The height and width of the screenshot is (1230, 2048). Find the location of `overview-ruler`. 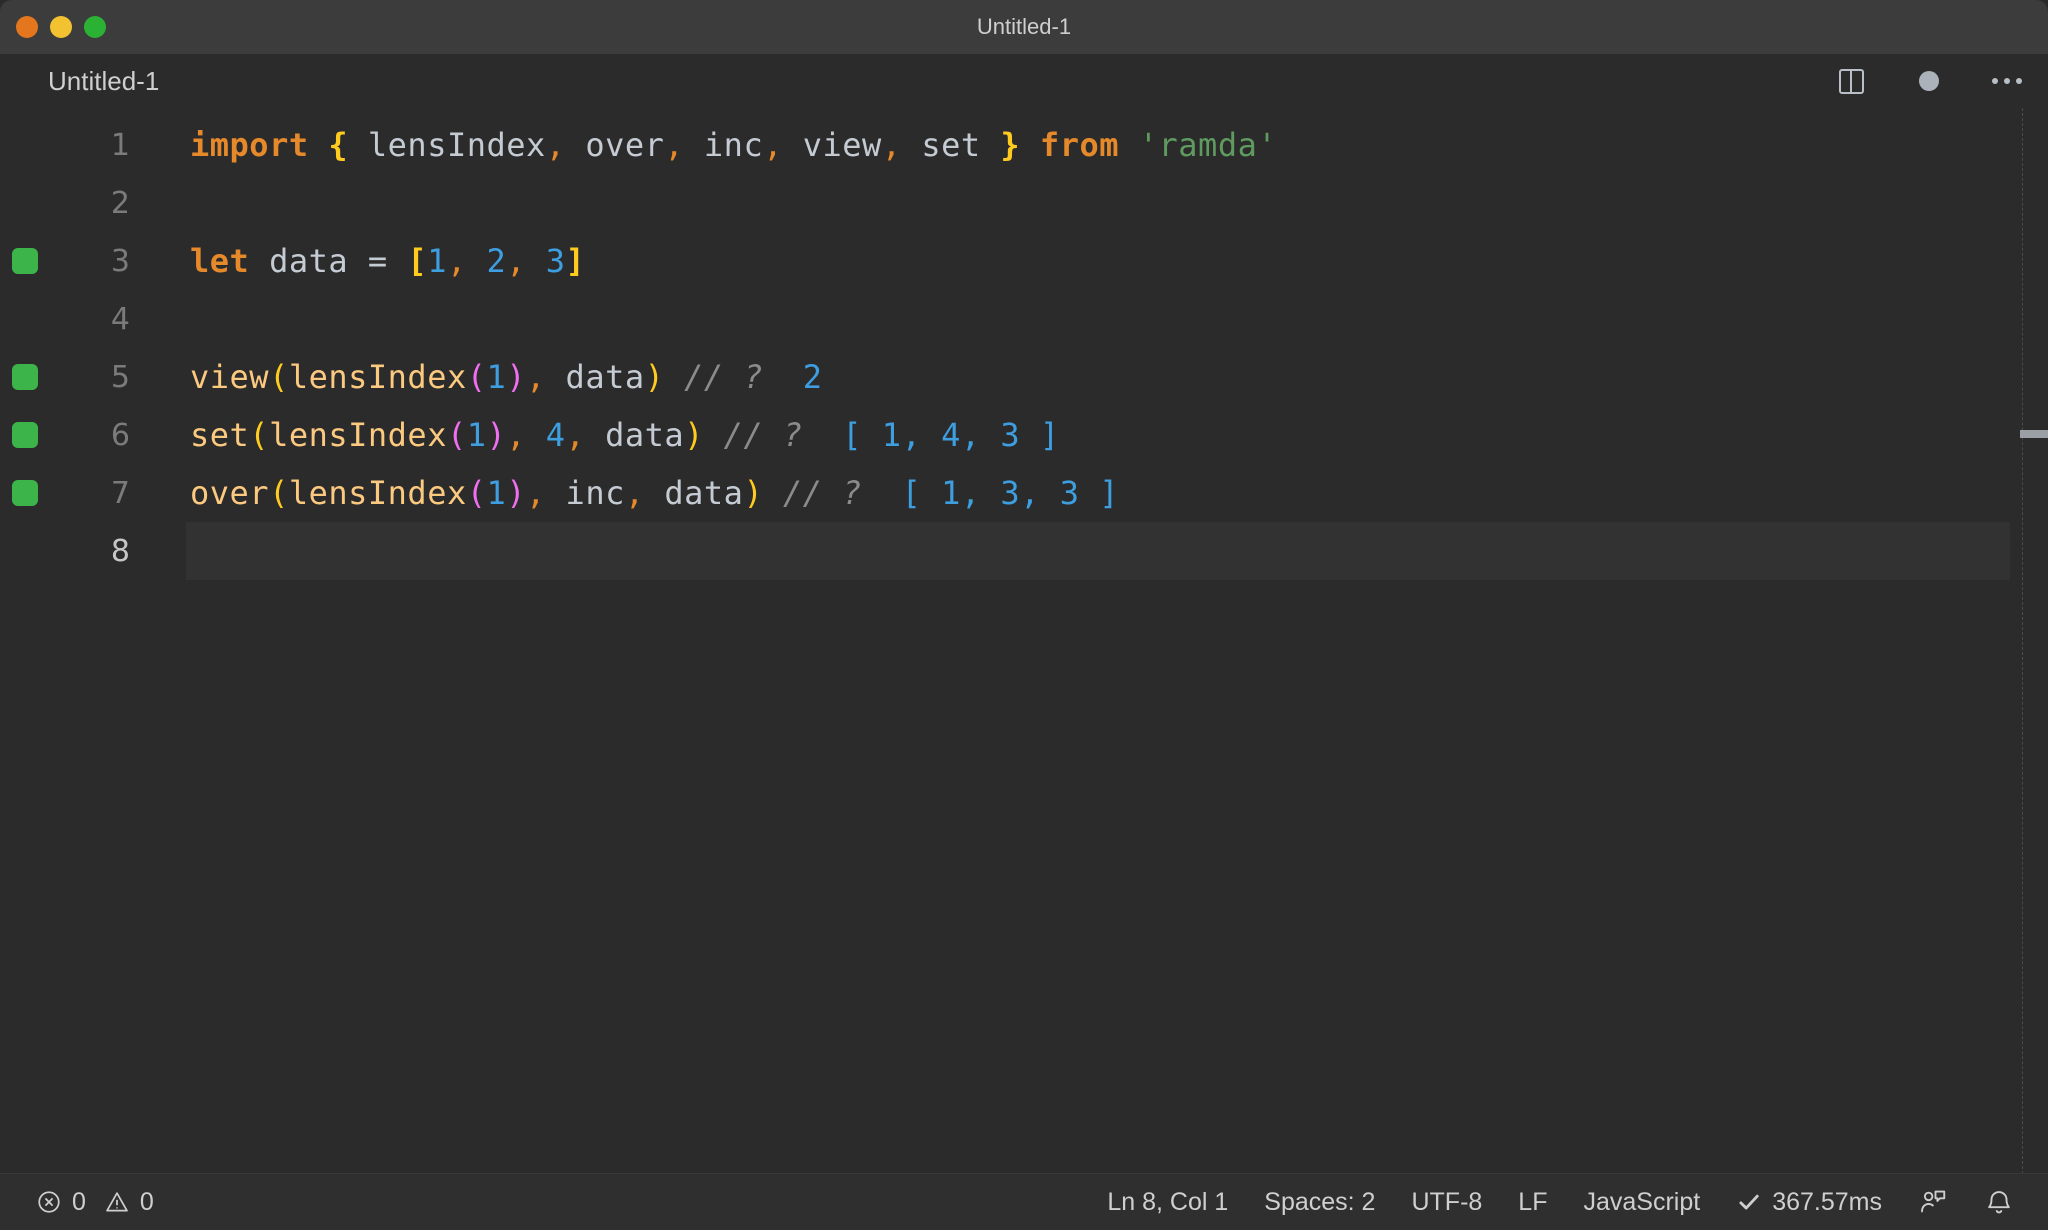

overview-ruler is located at coordinates (2029, 641).